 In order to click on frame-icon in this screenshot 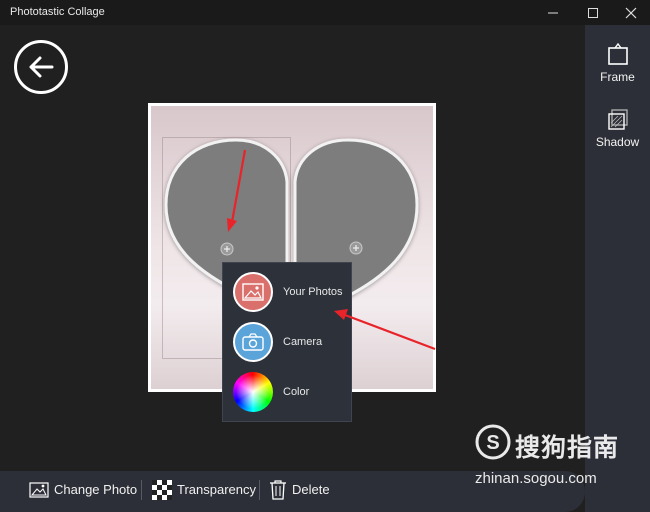, I will do `click(617, 54)`.